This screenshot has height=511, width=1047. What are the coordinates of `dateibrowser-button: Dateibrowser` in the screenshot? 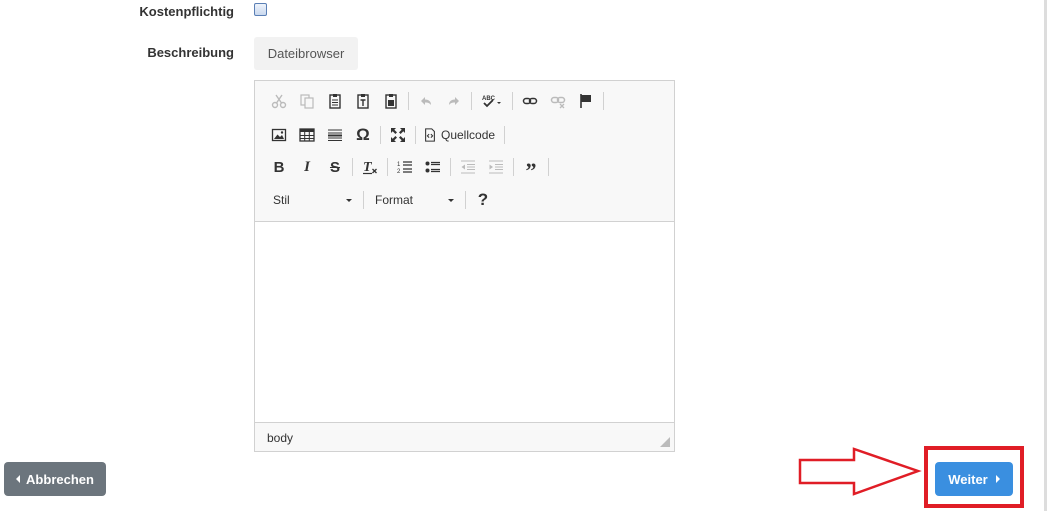 It's located at (306, 53).